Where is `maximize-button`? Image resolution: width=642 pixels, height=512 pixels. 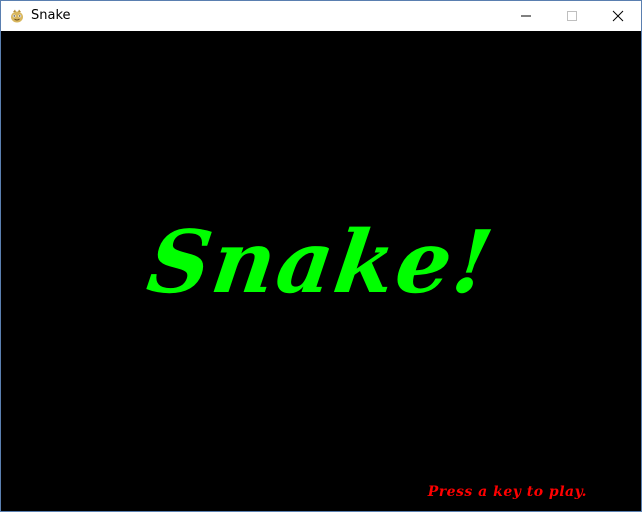
maximize-button is located at coordinates (572, 16).